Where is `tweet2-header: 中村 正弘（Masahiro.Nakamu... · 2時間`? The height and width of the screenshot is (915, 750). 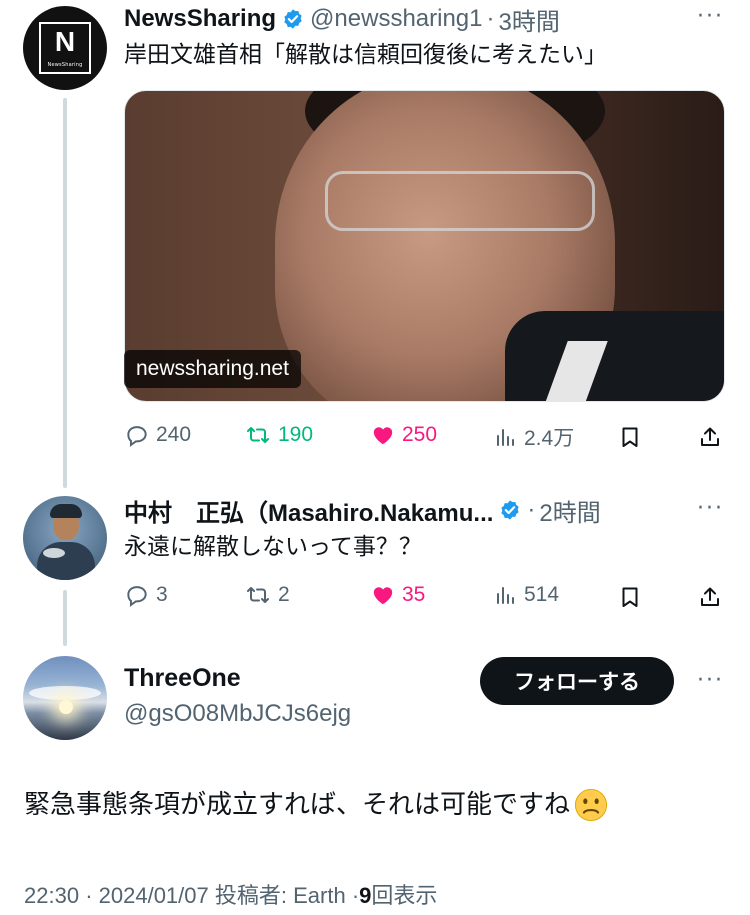 tweet2-header: 中村 正弘（Masahiro.Nakamu... · 2時間 is located at coordinates (362, 510).